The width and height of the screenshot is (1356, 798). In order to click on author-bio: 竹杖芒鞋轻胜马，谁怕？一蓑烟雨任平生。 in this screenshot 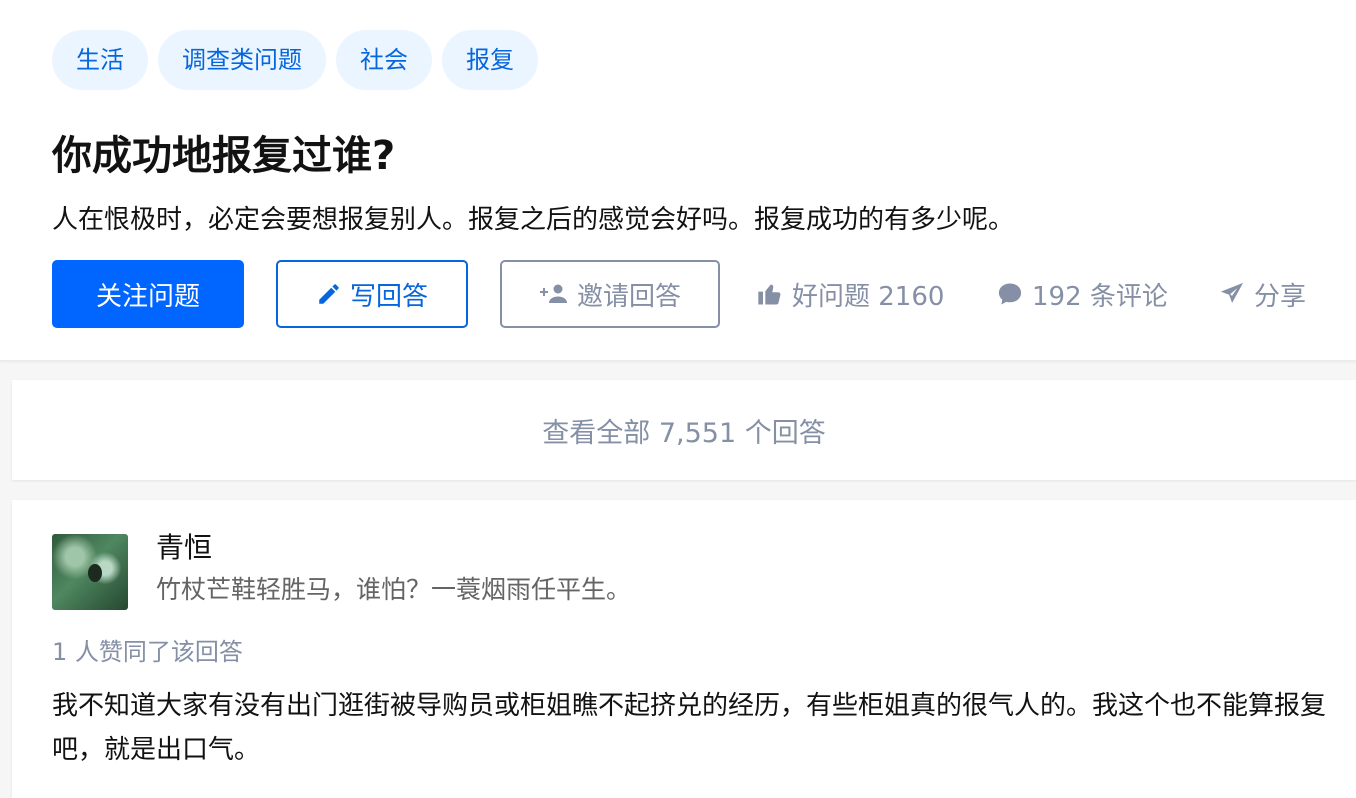, I will do `click(394, 589)`.